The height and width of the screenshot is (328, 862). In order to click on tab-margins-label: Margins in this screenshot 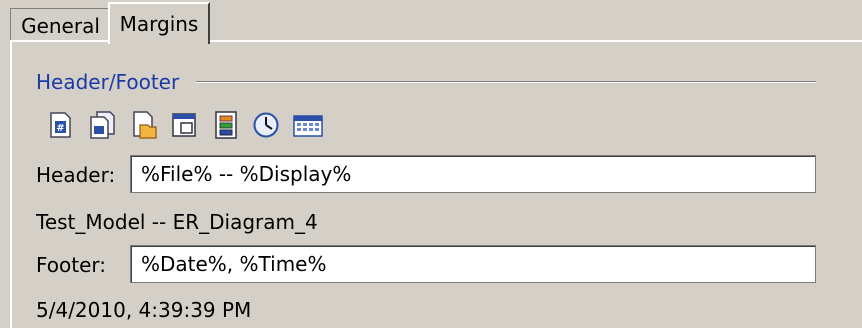, I will do `click(159, 24)`.